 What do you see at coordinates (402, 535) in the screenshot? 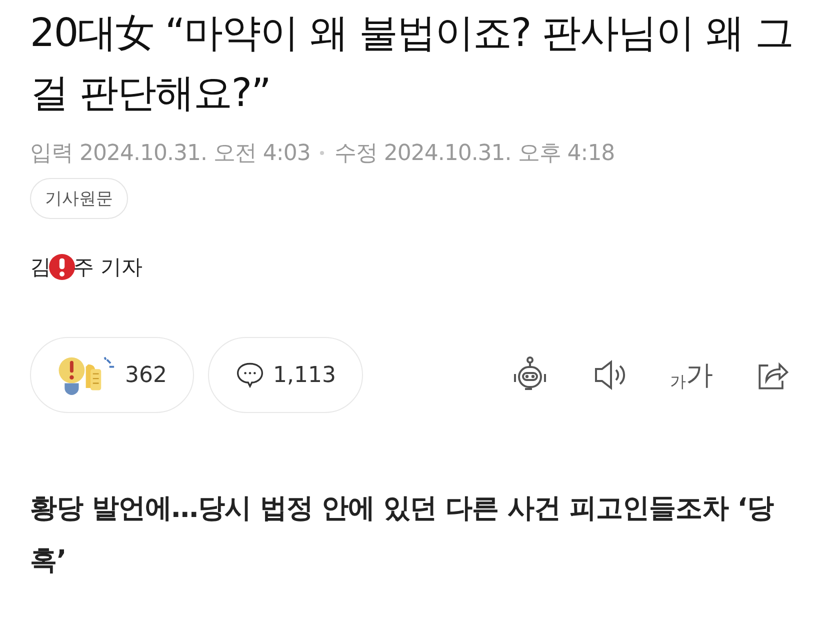
I see `article-subtitle: 황당 발언에…당시 법정 안에 있던 다른 사건 피고인들조차 ‘당혹’` at bounding box center [402, 535].